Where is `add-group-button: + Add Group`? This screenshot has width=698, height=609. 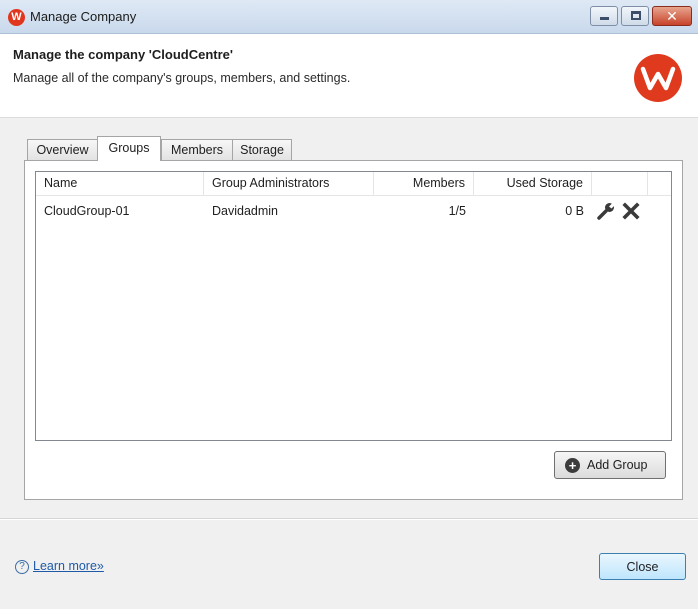 add-group-button: + Add Group is located at coordinates (610, 465).